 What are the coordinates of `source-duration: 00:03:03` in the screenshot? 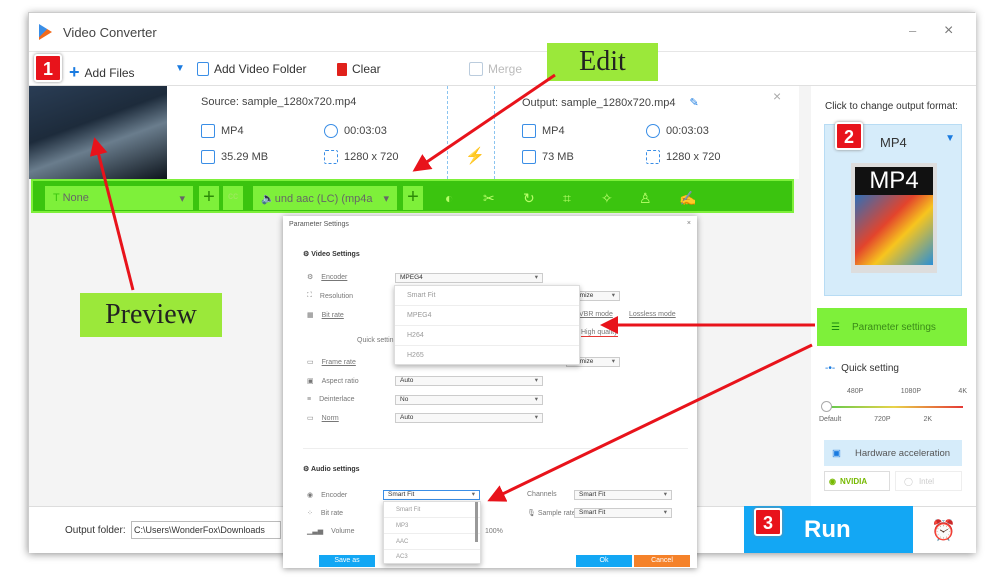 It's located at (355, 131).